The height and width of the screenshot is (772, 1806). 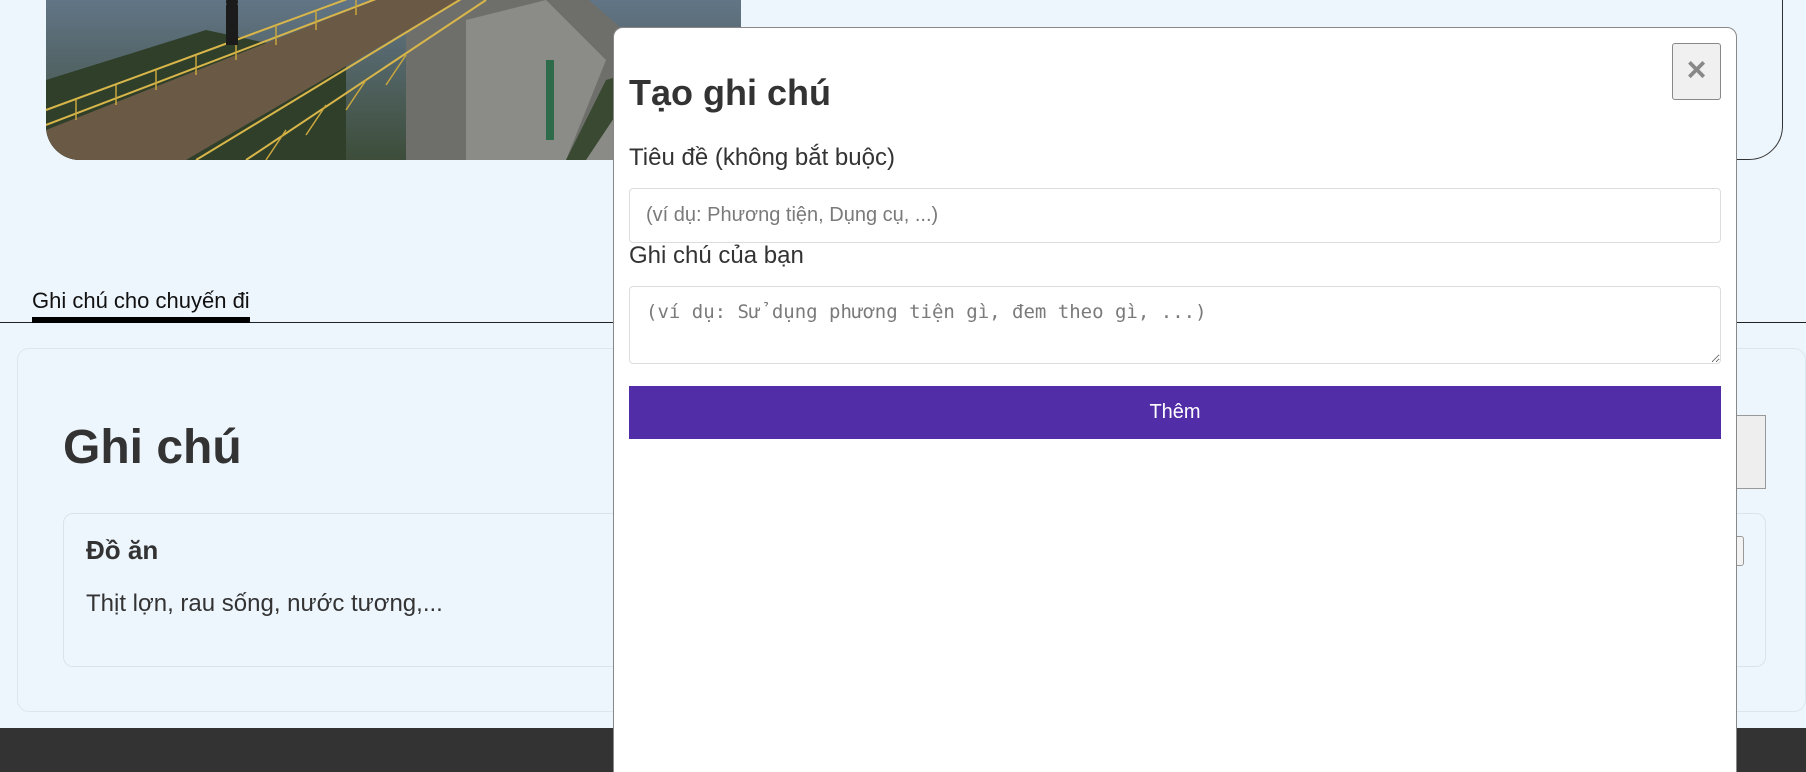 What do you see at coordinates (1696, 71) in the screenshot?
I see `close-icon: ×` at bounding box center [1696, 71].